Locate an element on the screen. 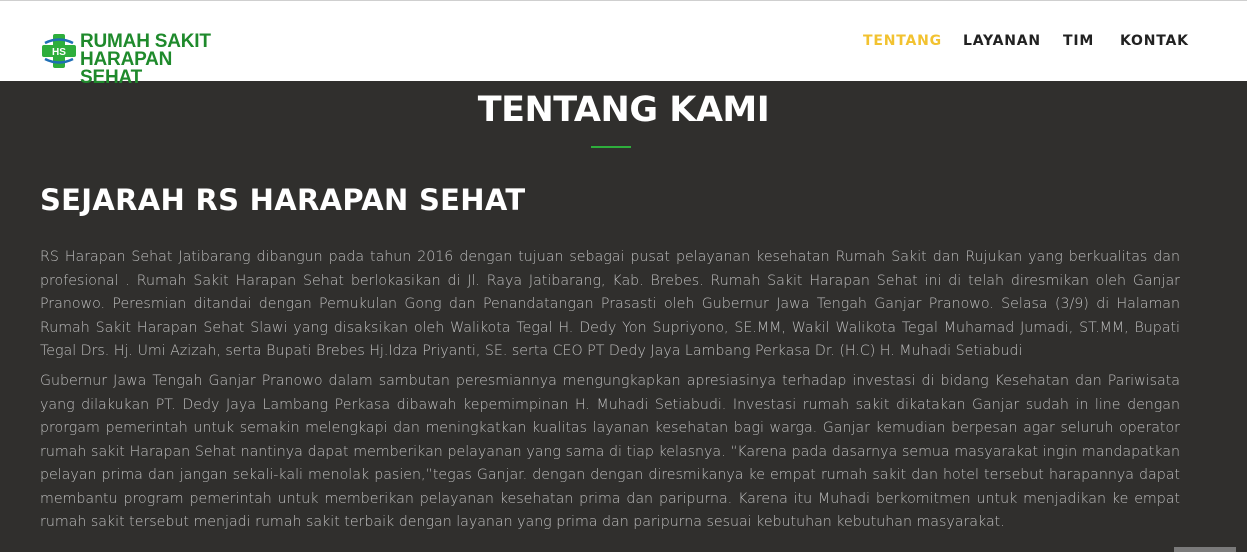  site-logo: HS RUMAH SAKIT HARAPAN SEHAT is located at coordinates (135, 59).